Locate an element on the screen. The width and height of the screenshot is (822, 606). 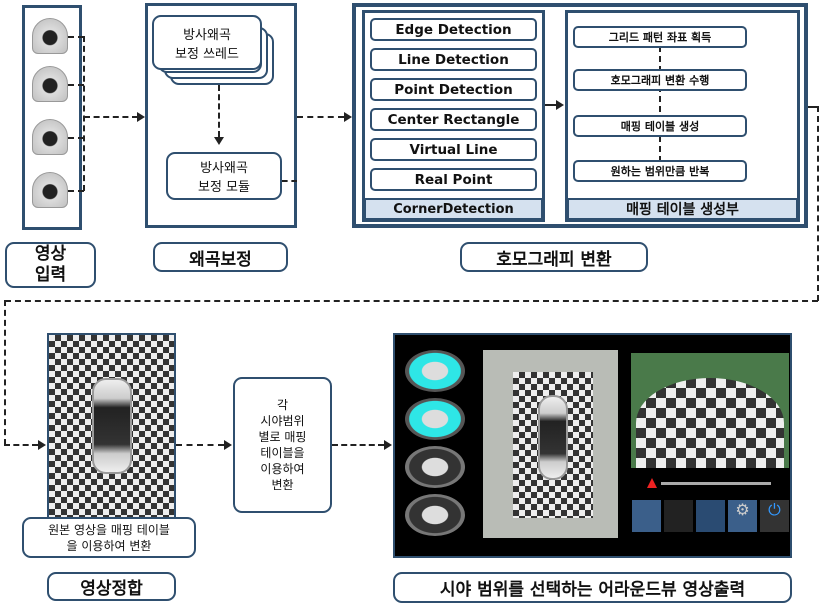
top-view-image is located at coordinates (550, 444).